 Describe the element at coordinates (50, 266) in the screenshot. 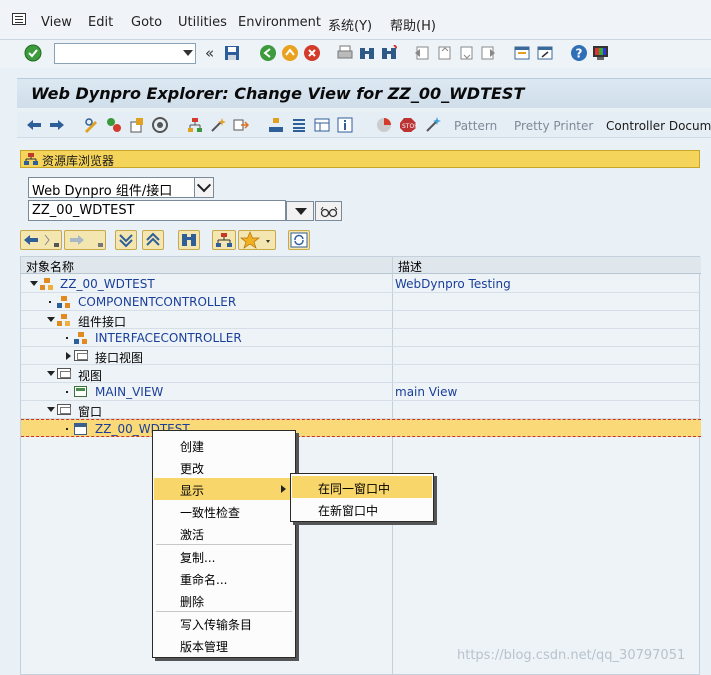

I see `column-header-object-name: 对象名称` at that location.